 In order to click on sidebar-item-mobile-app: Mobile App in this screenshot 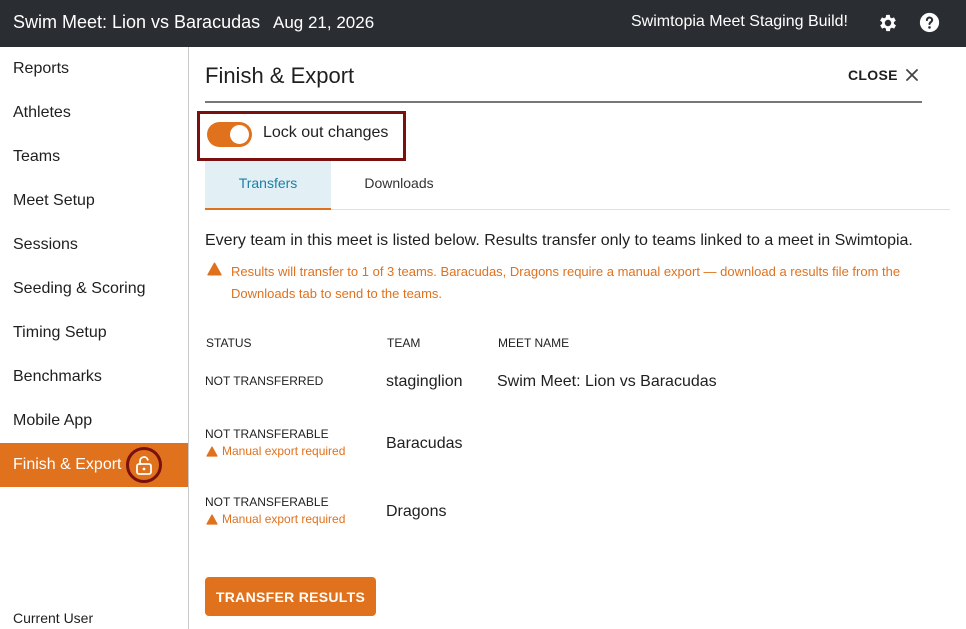, I will do `click(94, 421)`.